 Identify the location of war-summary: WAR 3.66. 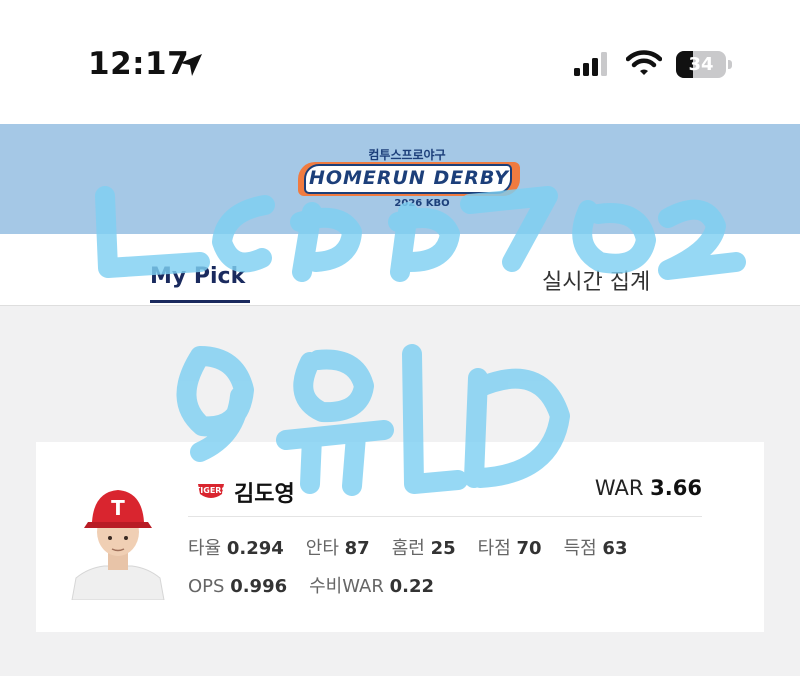
(648, 488).